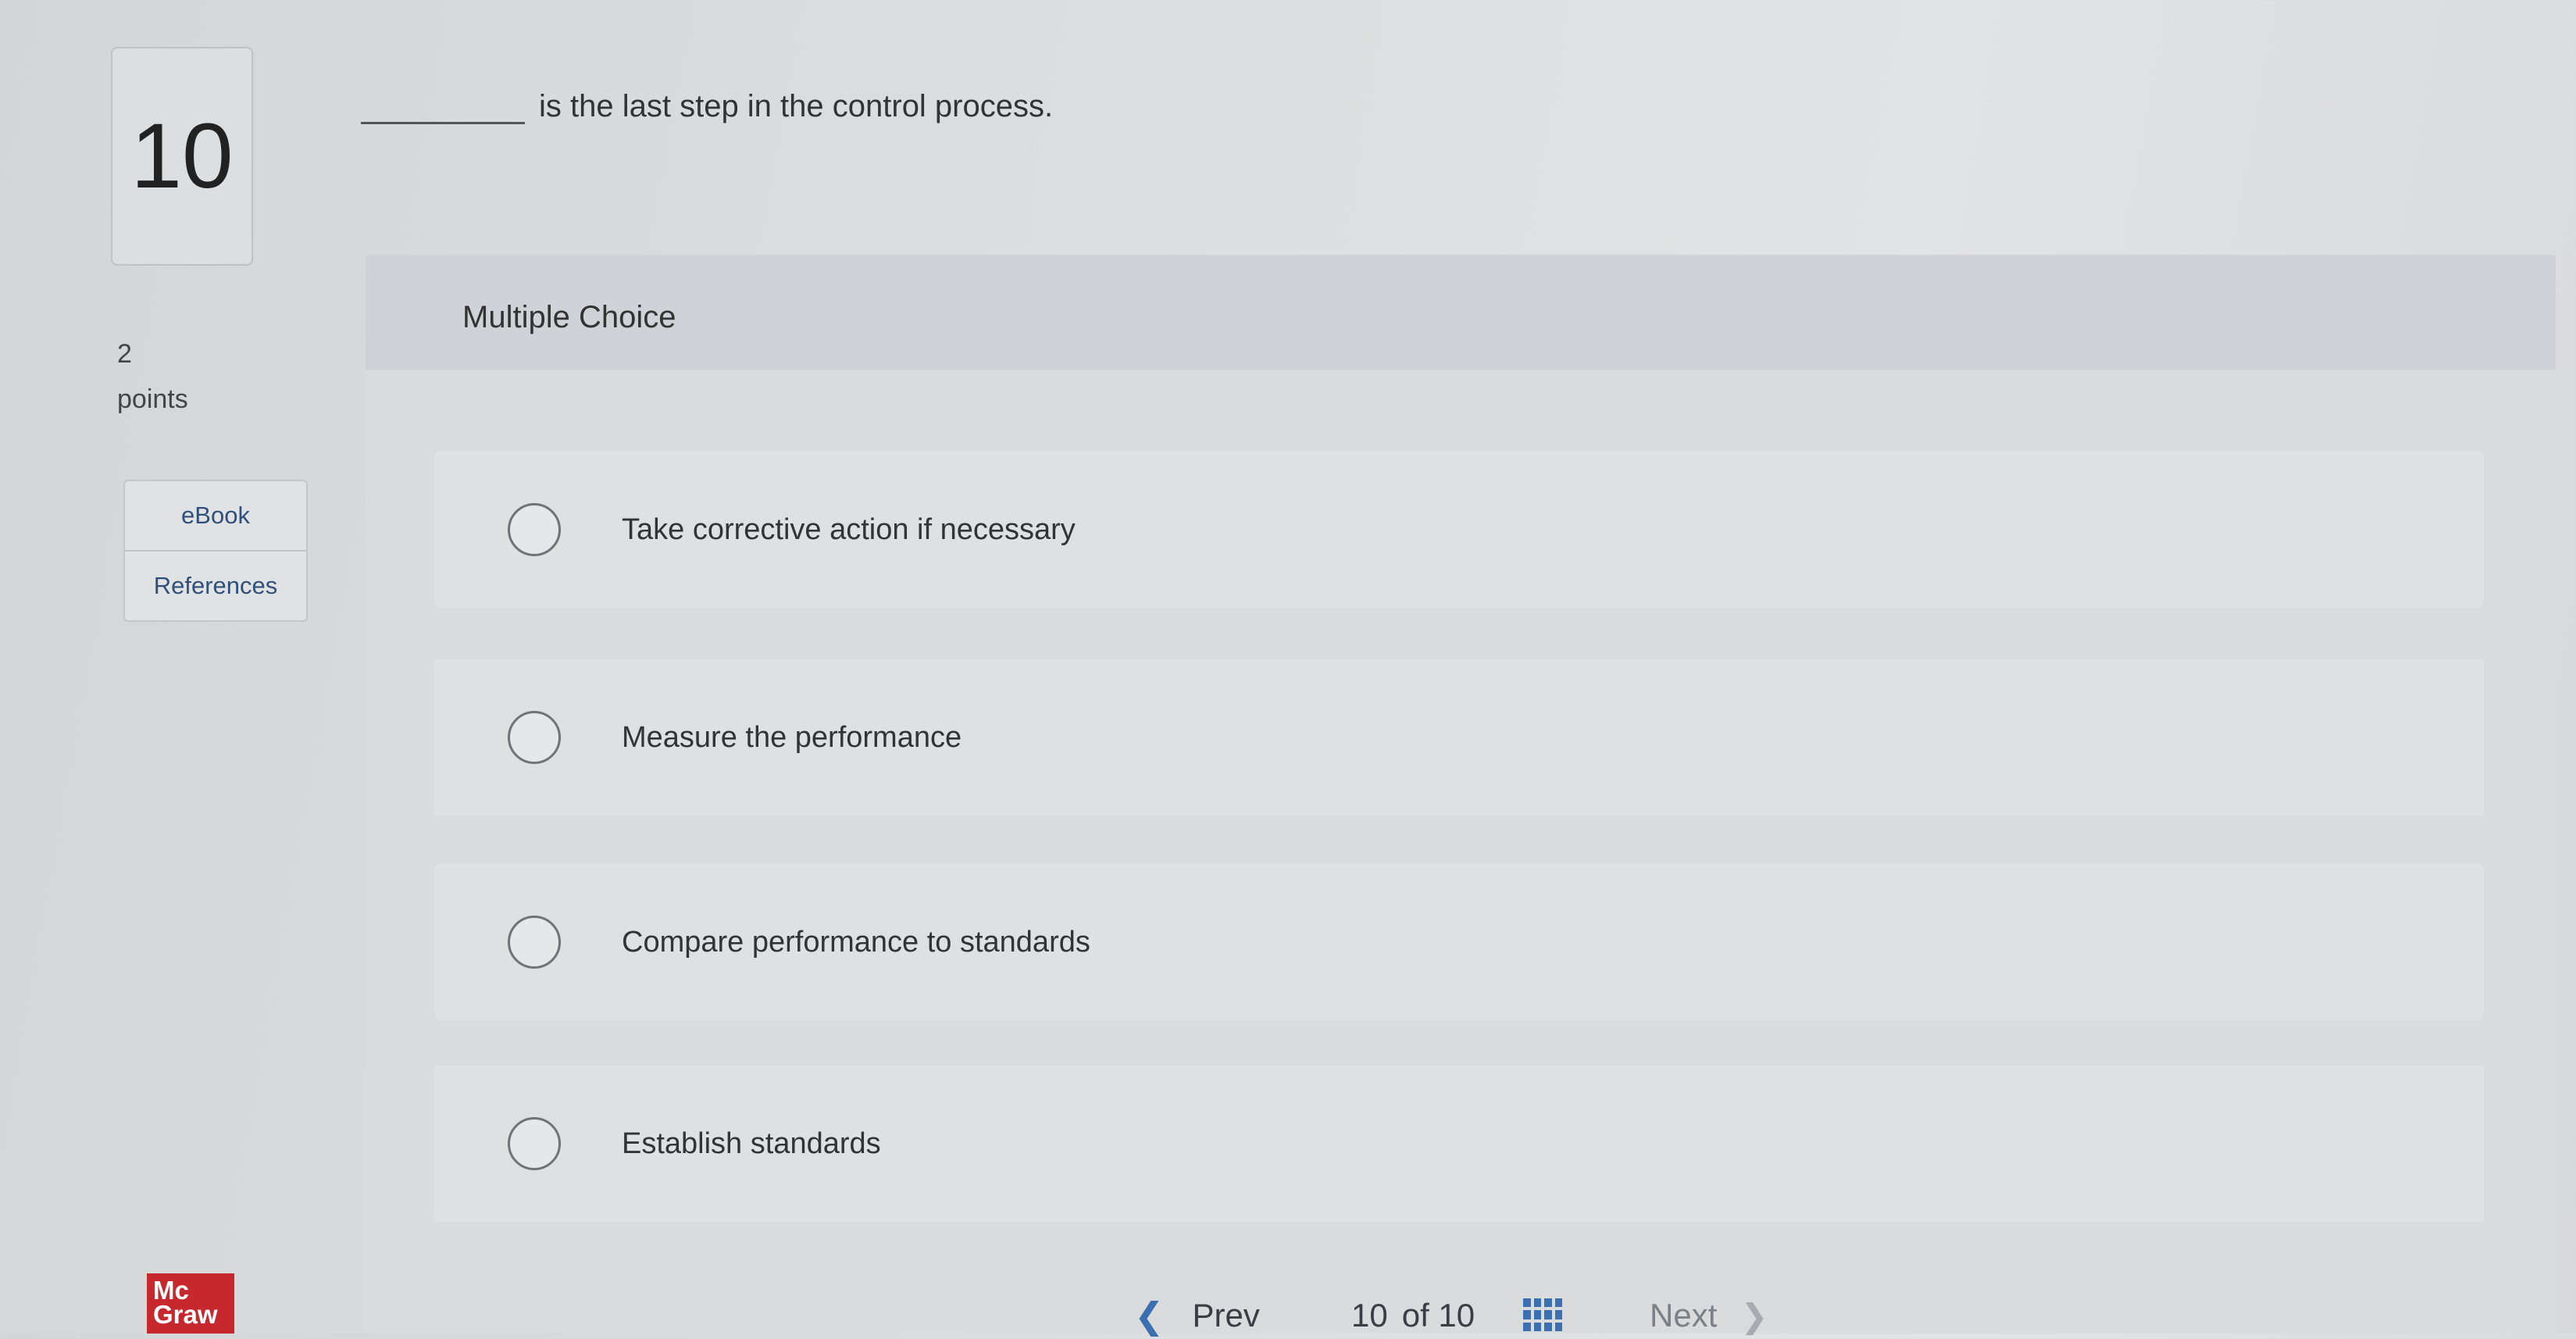  I want to click on ebook-tab: eBook, so click(216, 515).